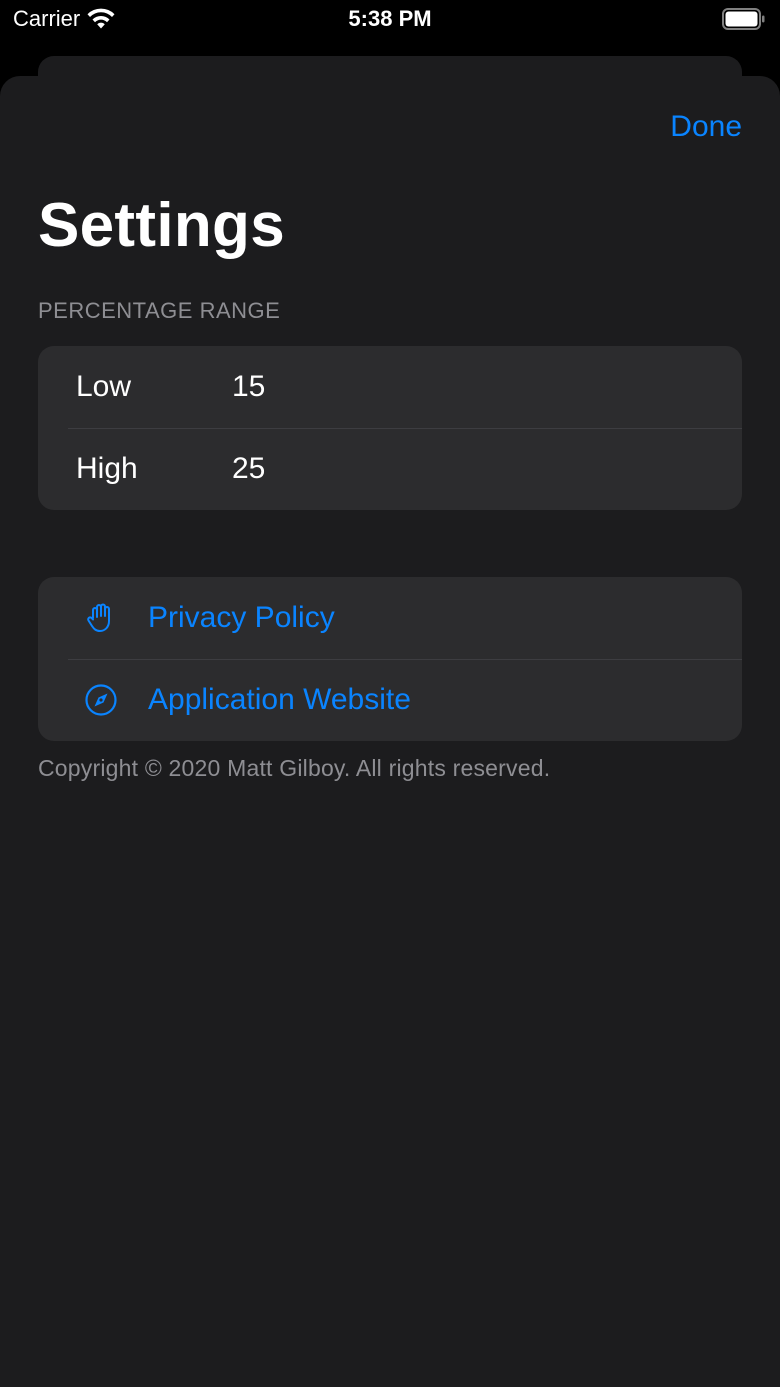 This screenshot has height=1387, width=780. I want to click on range-row-low: Low 15, so click(390, 387).